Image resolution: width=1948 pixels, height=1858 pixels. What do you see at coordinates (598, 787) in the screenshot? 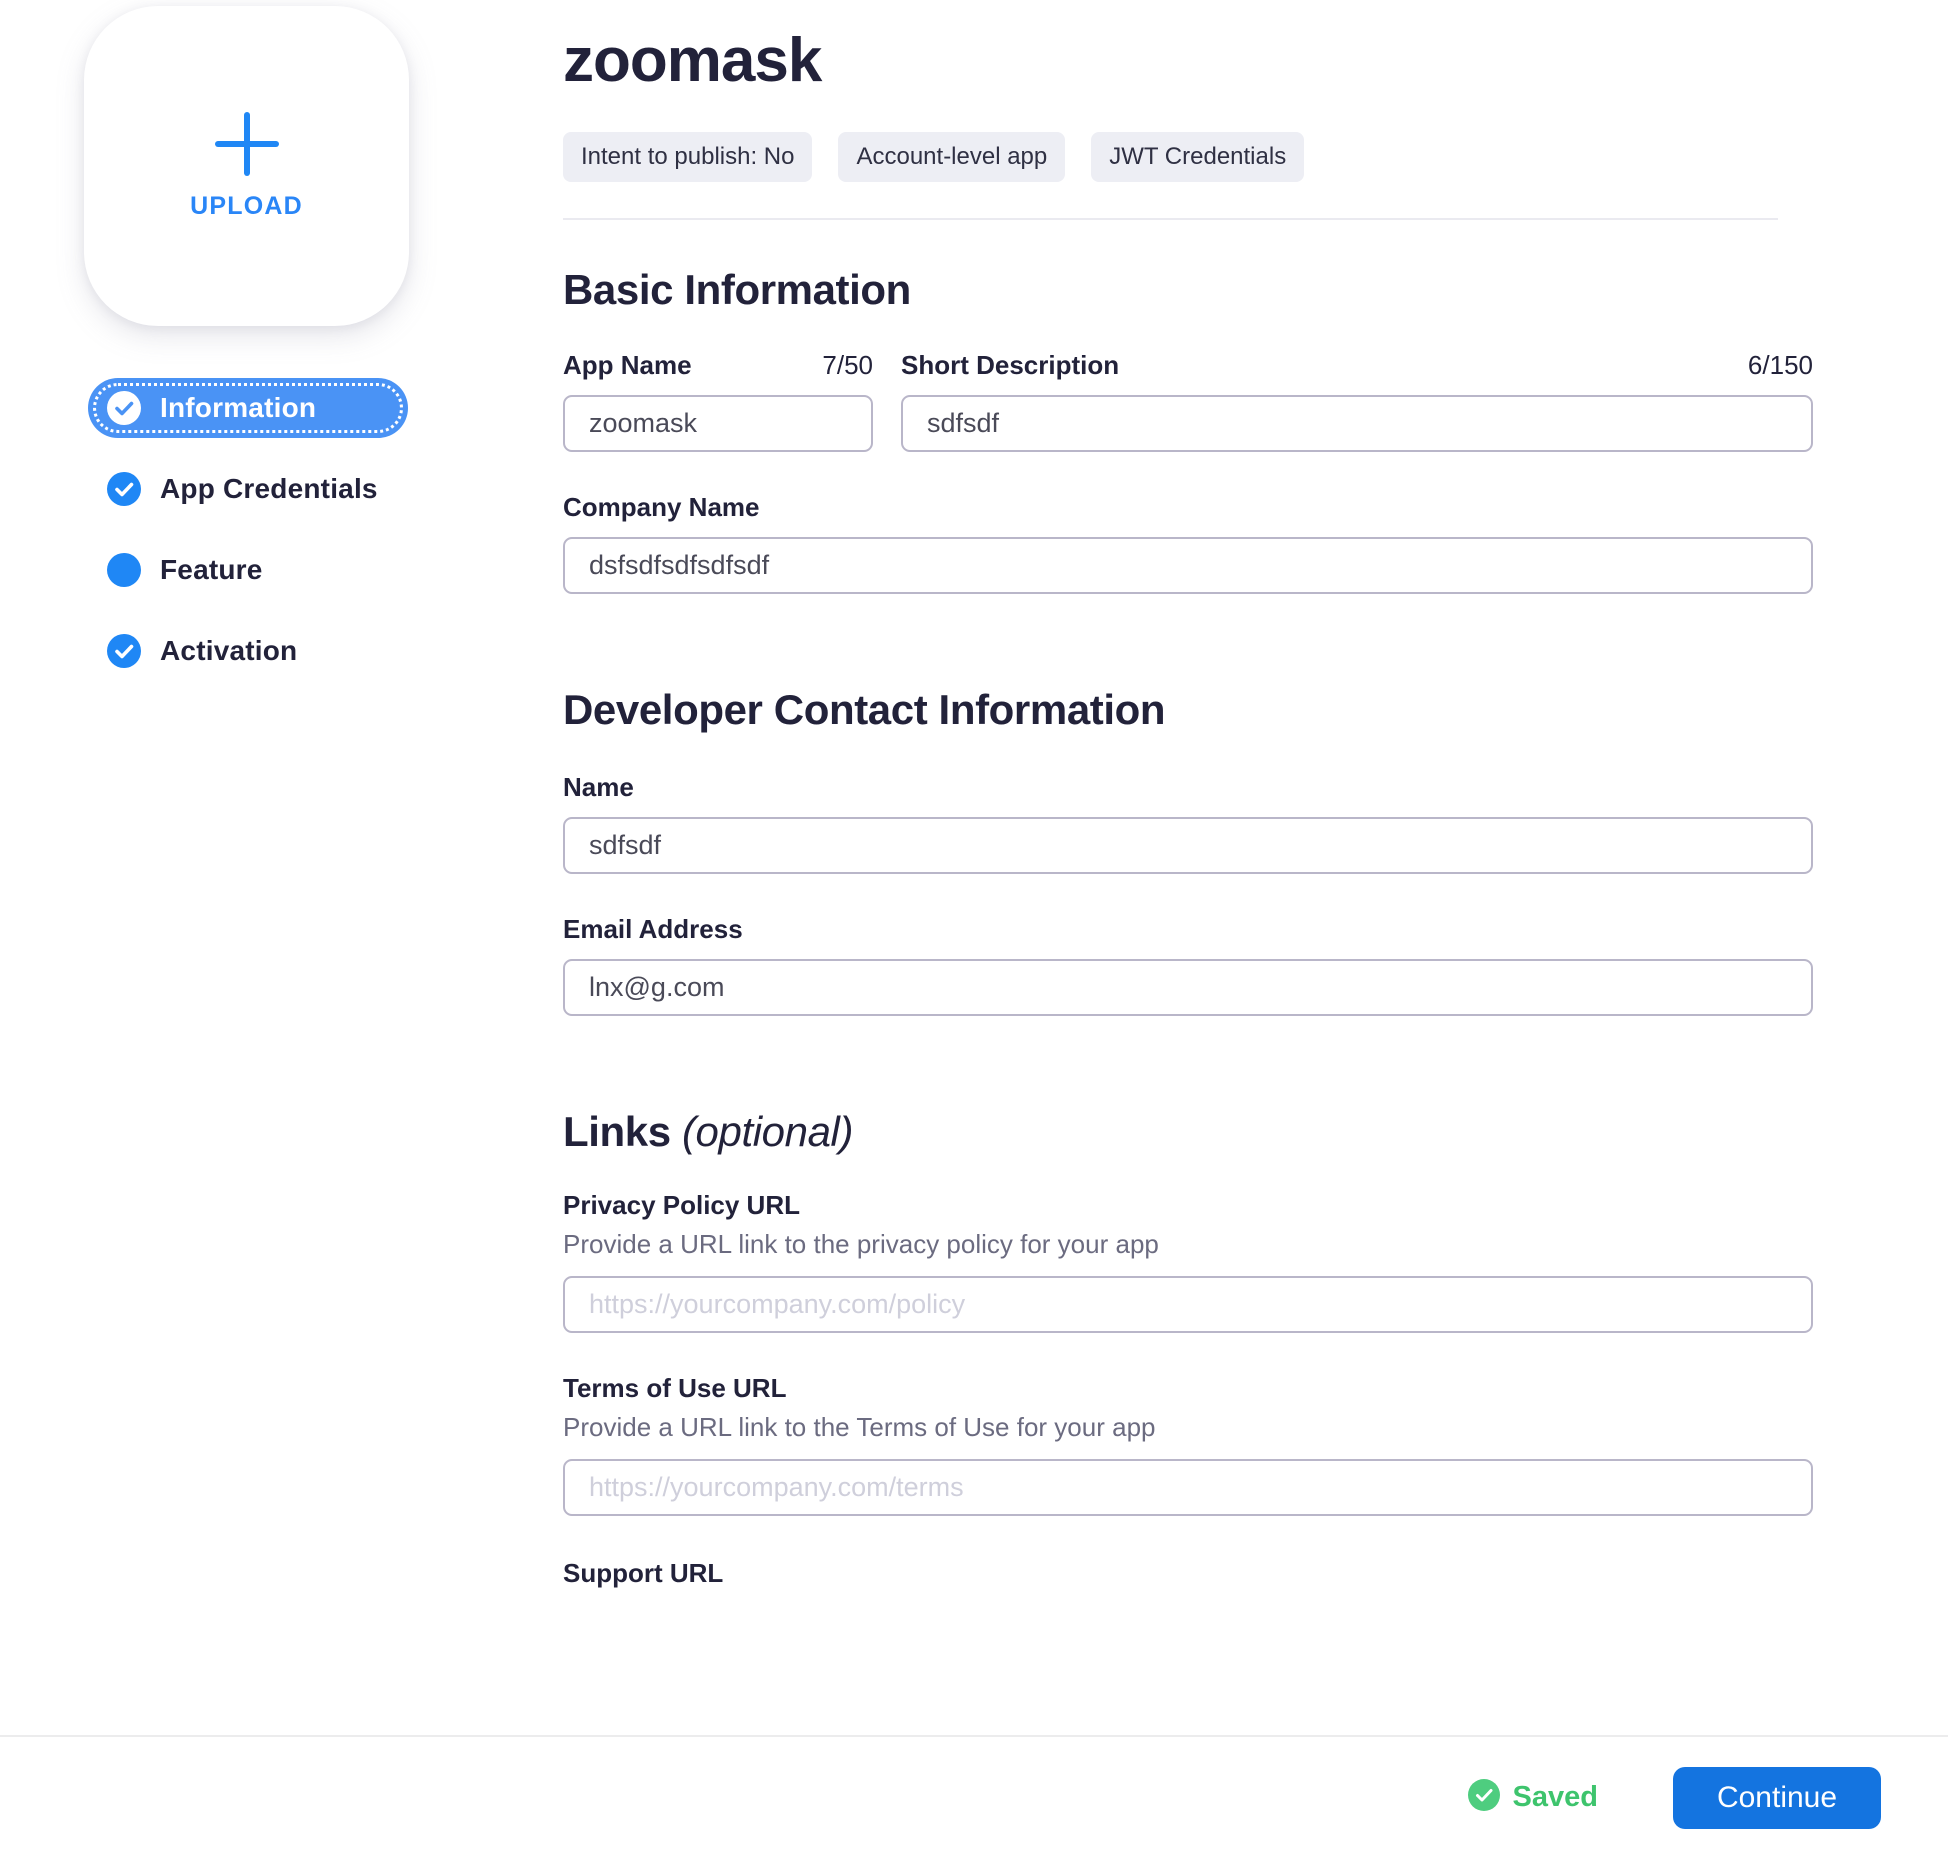
I see `field-label-developer-name: Name` at bounding box center [598, 787].